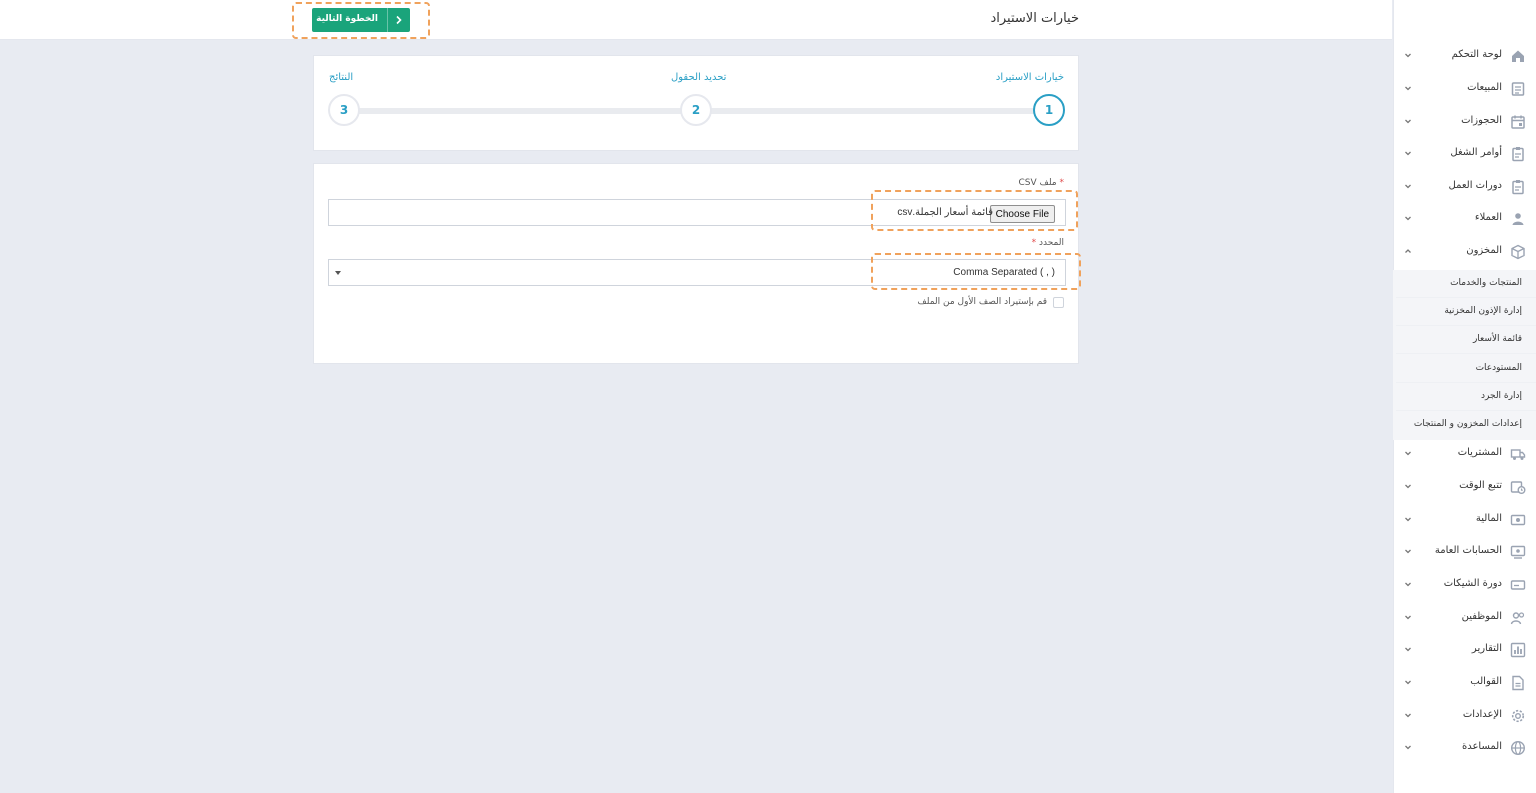  I want to click on csv-file-label: * ملف CSV, so click(1041, 183).